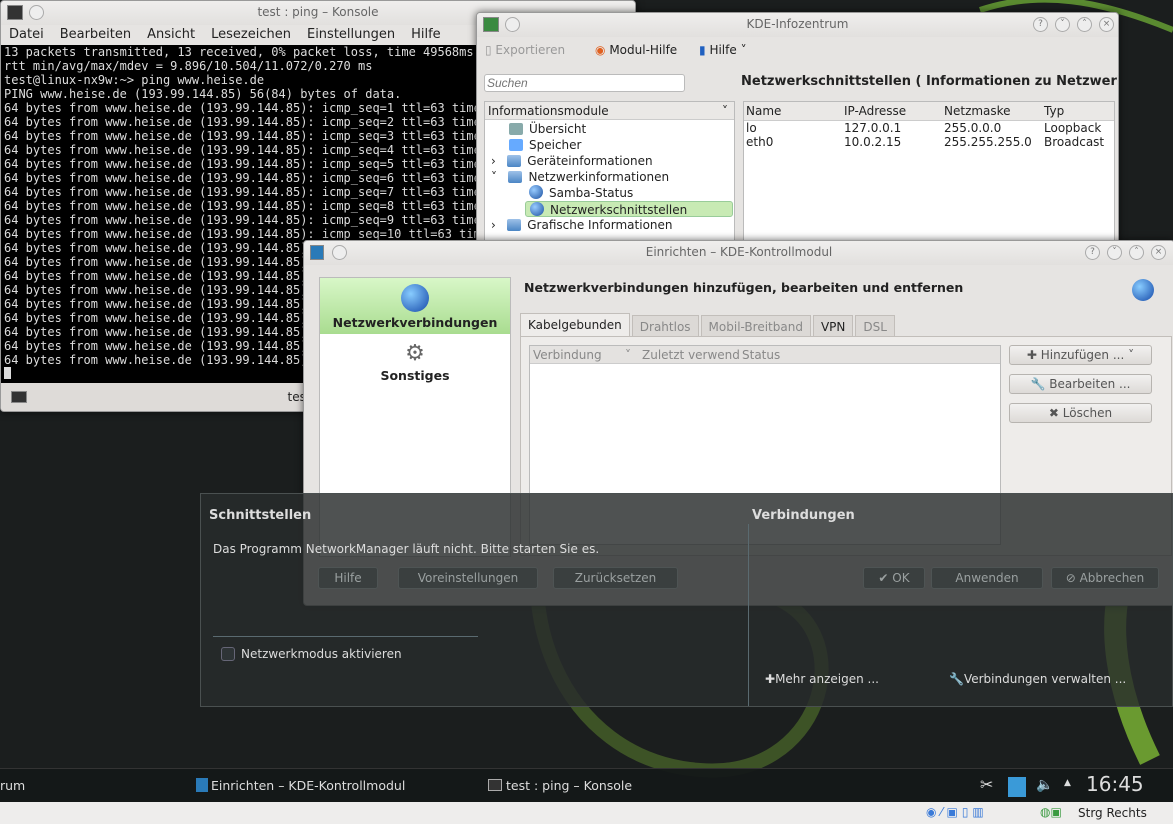 The image size is (1173, 824). I want to click on add-button: ✚ Hinzufügen ... ˅, so click(1080, 355).